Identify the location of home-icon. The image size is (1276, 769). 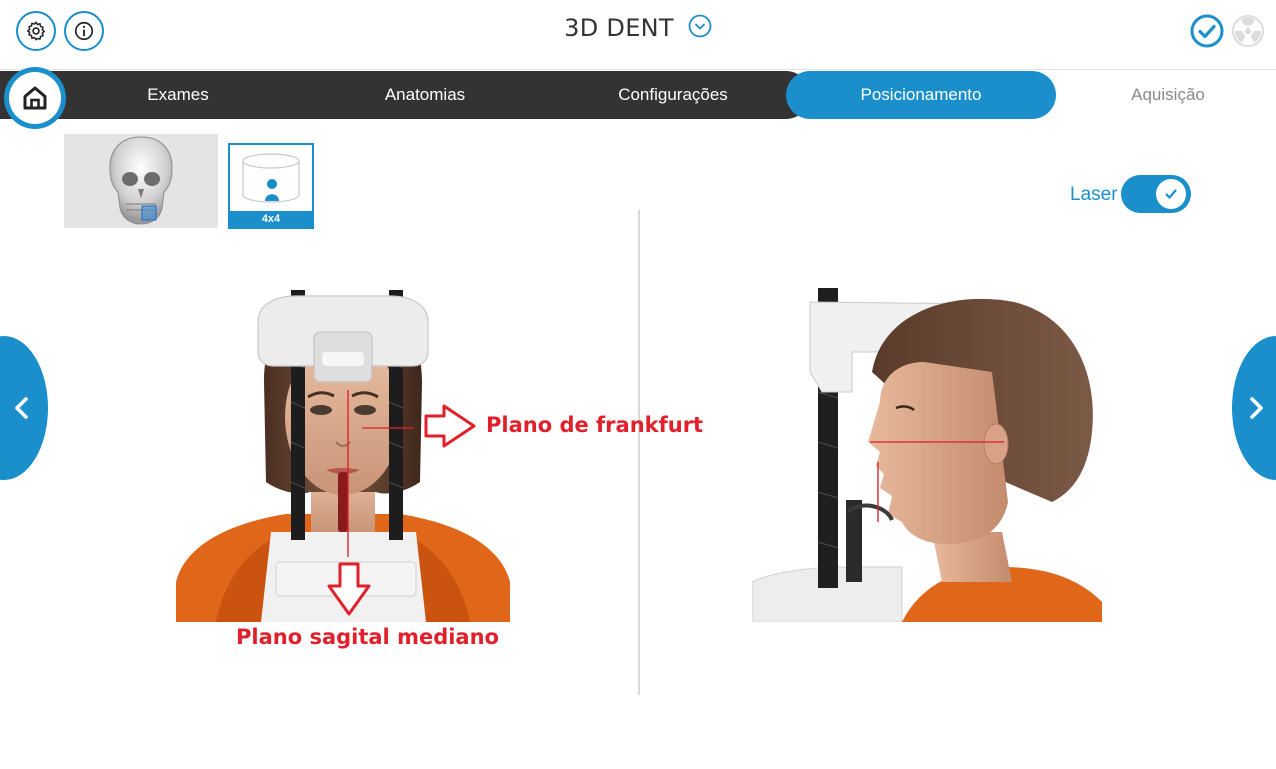
(35, 98).